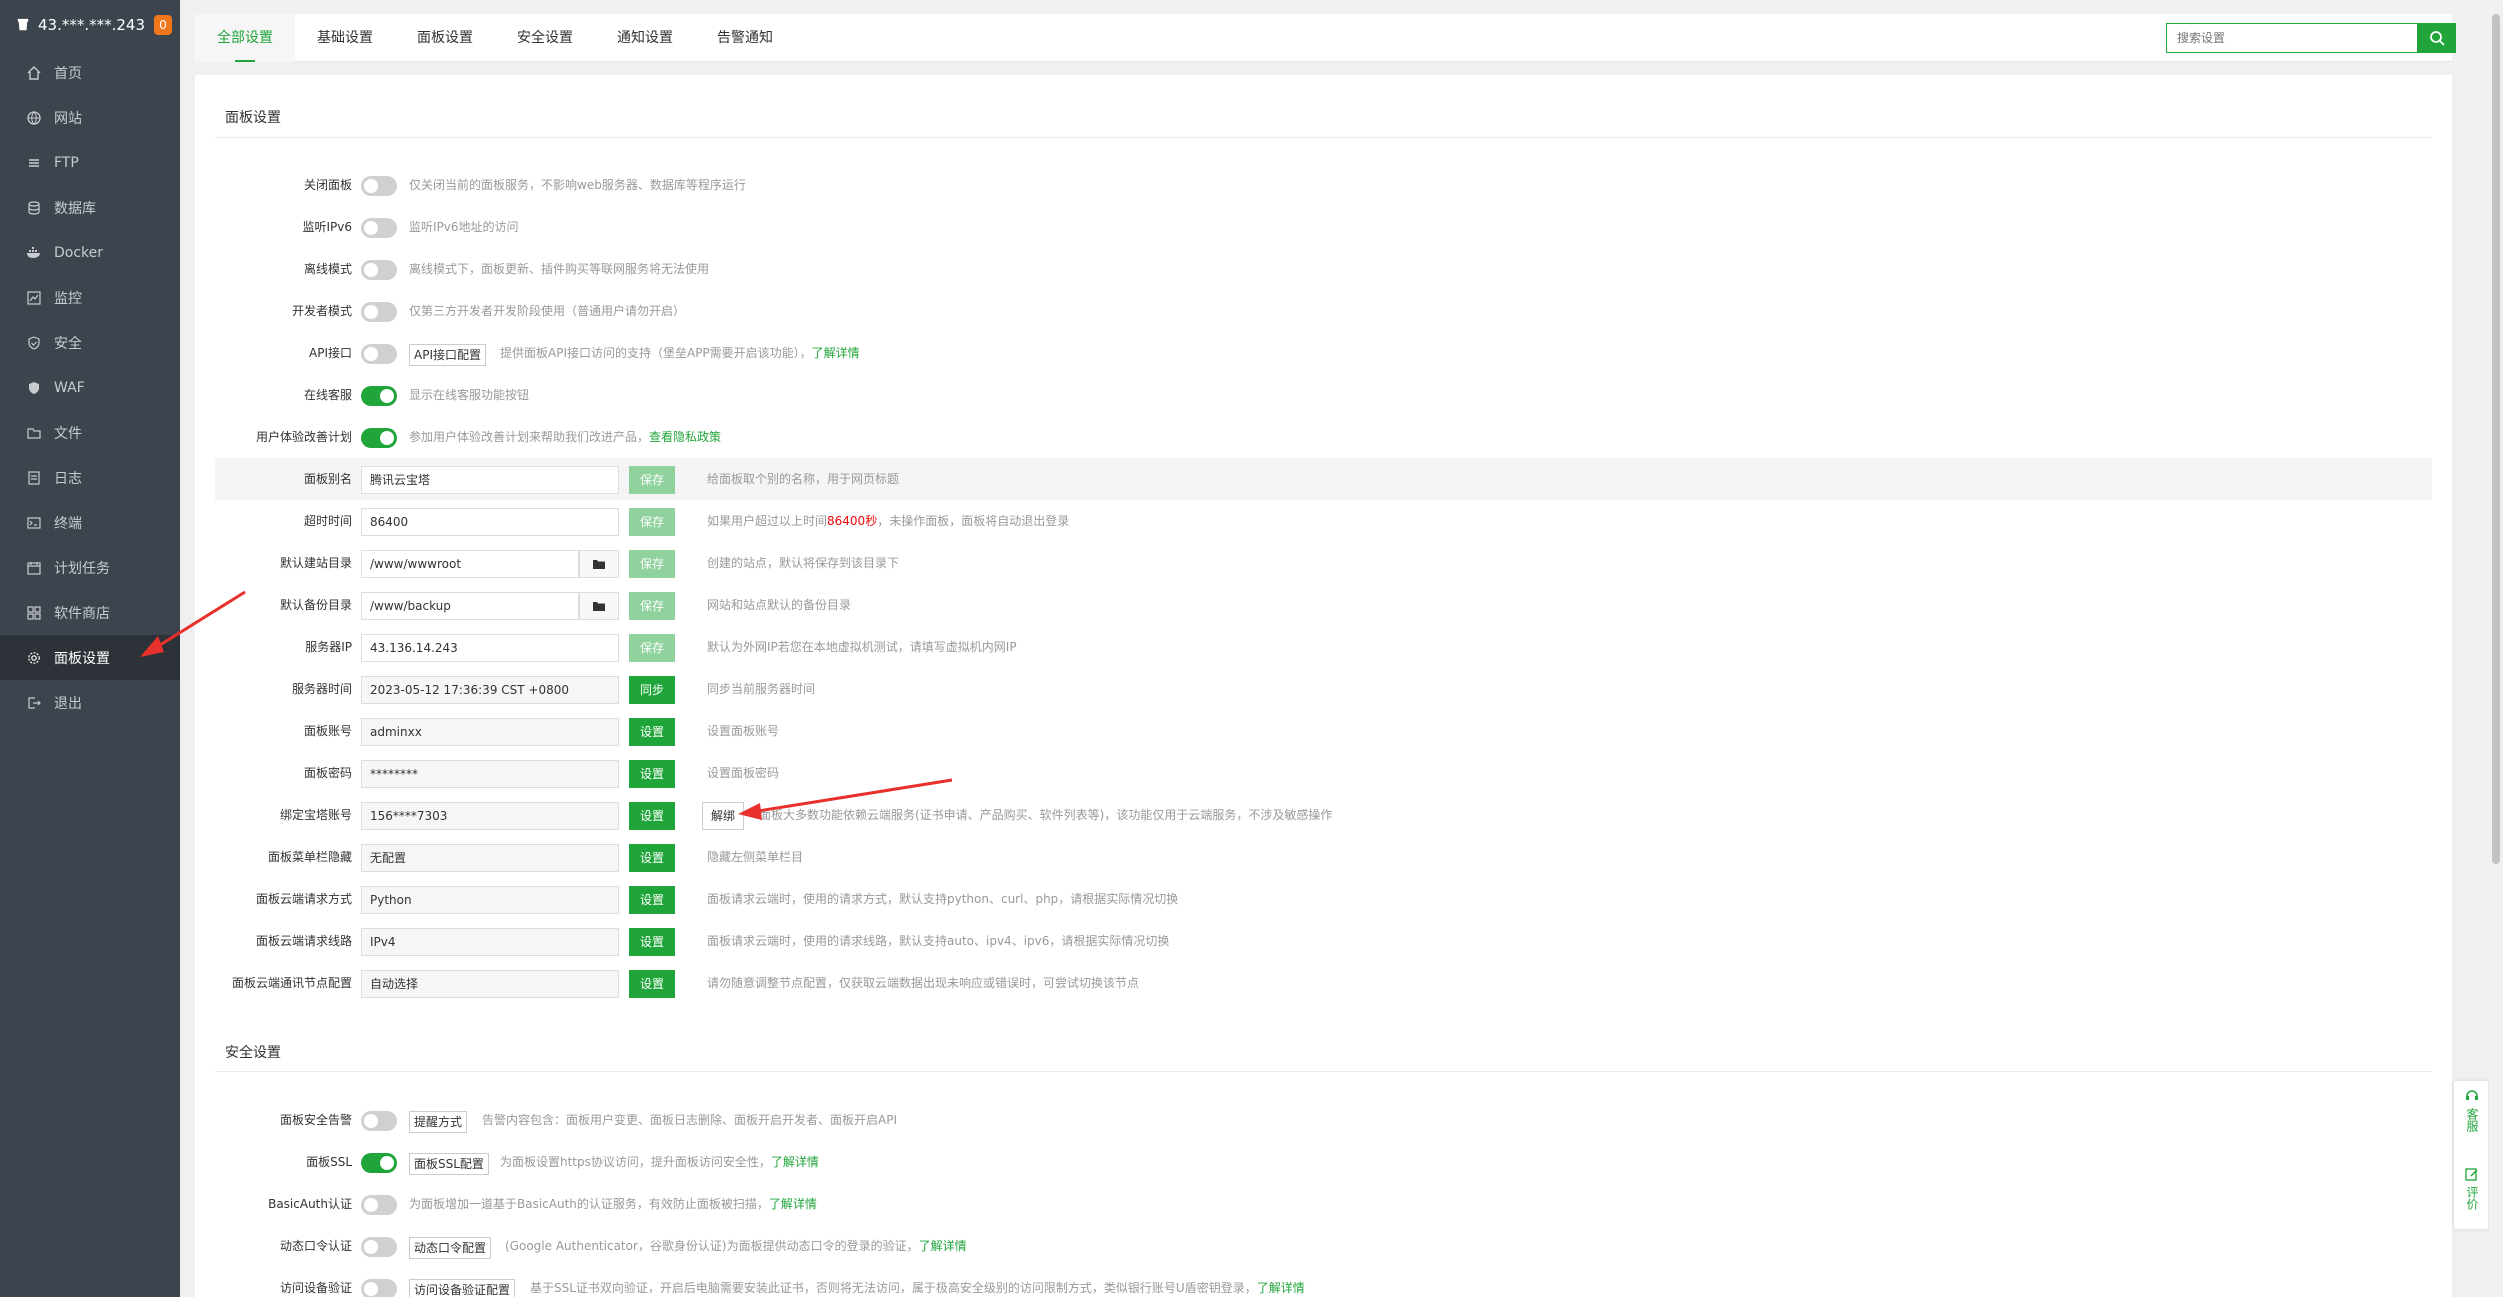 This screenshot has height=1297, width=2503. What do you see at coordinates (34, 388) in the screenshot?
I see `waf-shield-icon` at bounding box center [34, 388].